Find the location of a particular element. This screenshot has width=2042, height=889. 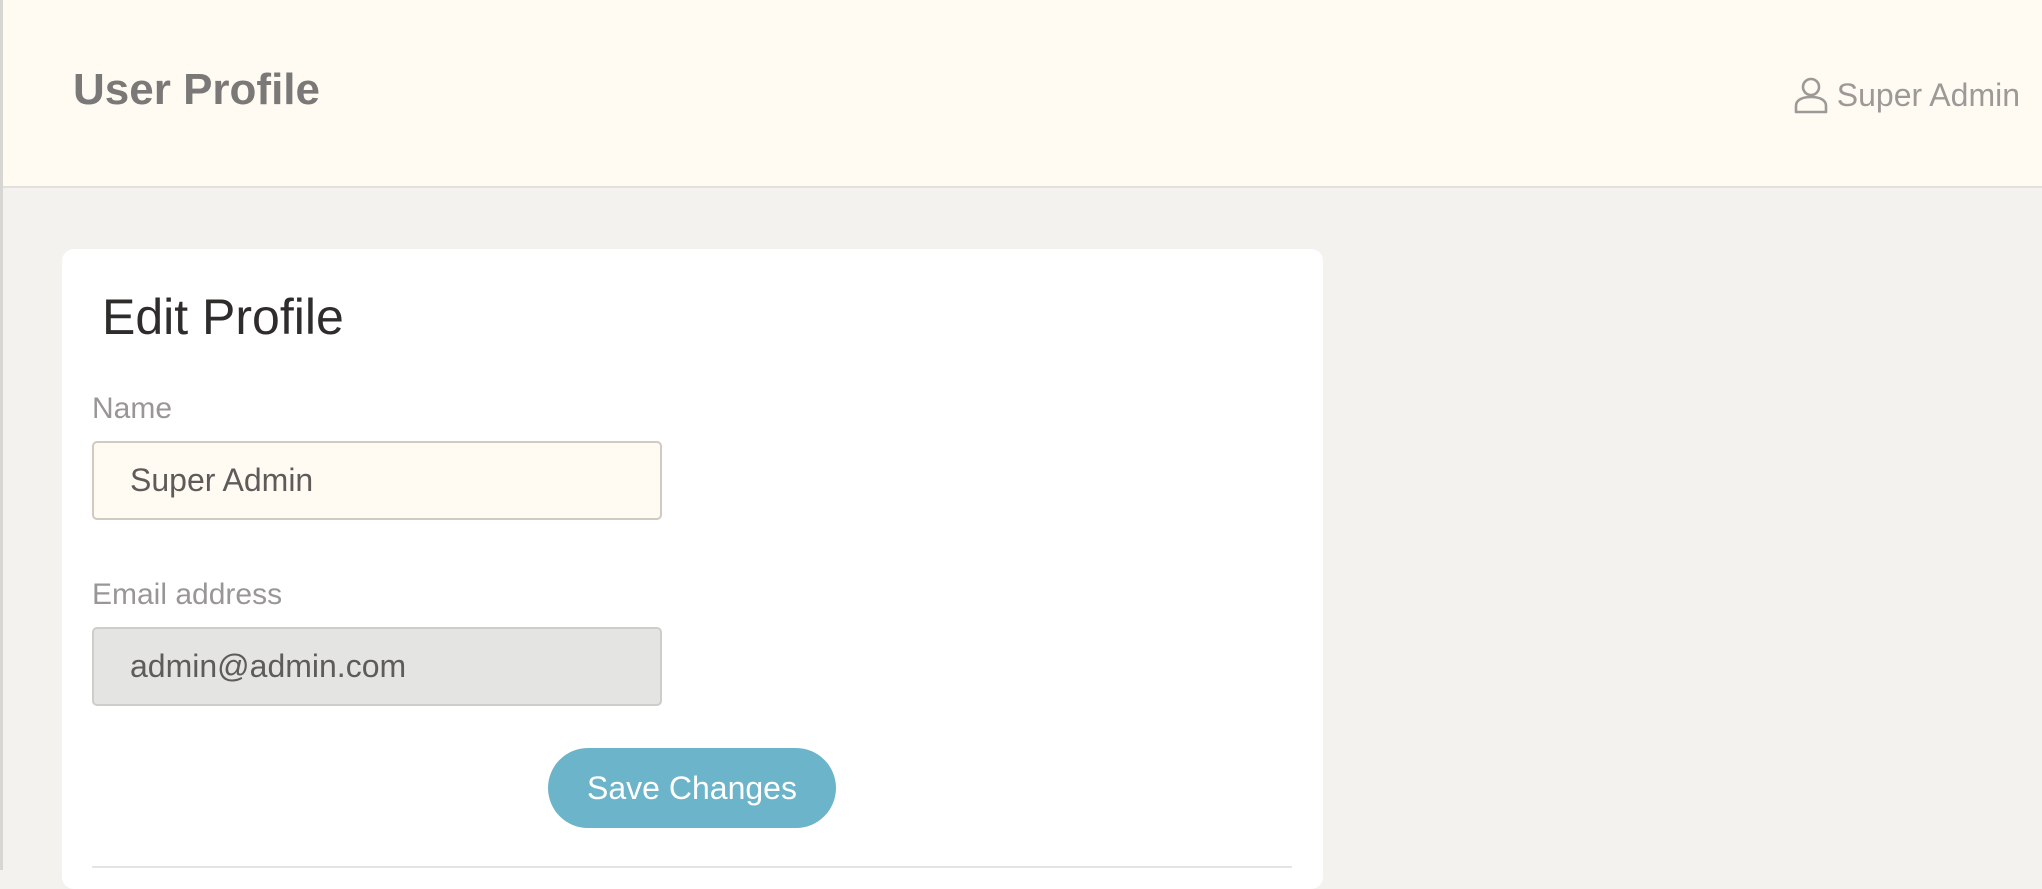

save-changes-button: Save Changes is located at coordinates (692, 788).